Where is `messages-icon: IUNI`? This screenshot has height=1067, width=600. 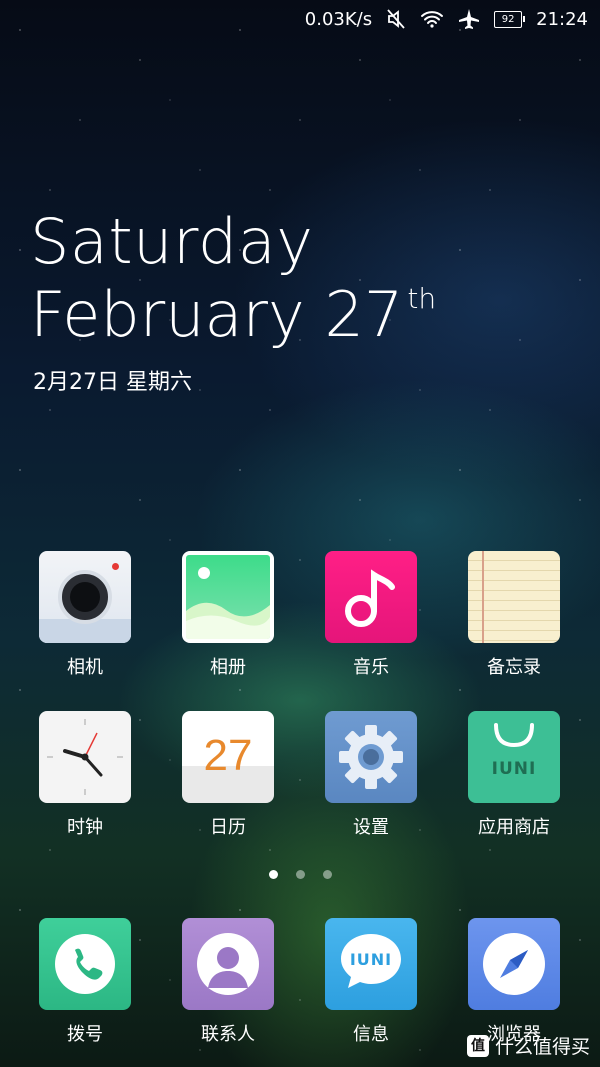 messages-icon: IUNI is located at coordinates (371, 964).